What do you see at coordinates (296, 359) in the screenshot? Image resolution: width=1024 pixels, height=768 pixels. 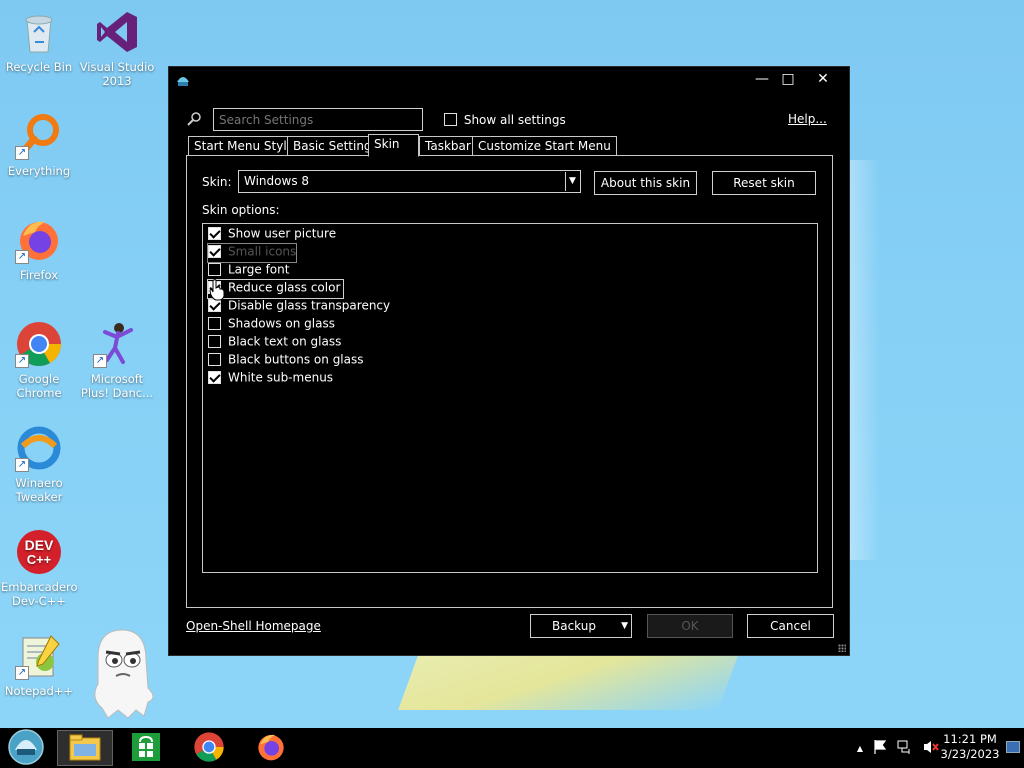 I see `option-label: Black buttons on glass` at bounding box center [296, 359].